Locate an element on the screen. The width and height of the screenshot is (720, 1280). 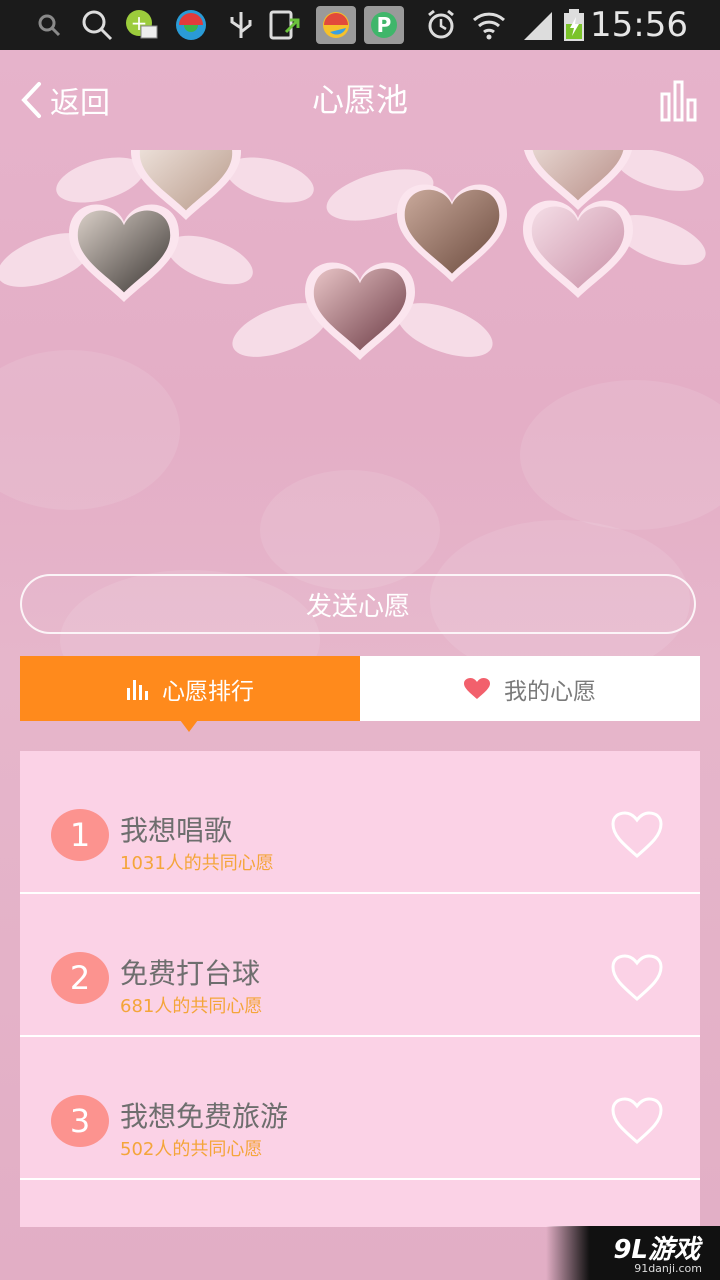
usb-icon is located at coordinates (241, 25).